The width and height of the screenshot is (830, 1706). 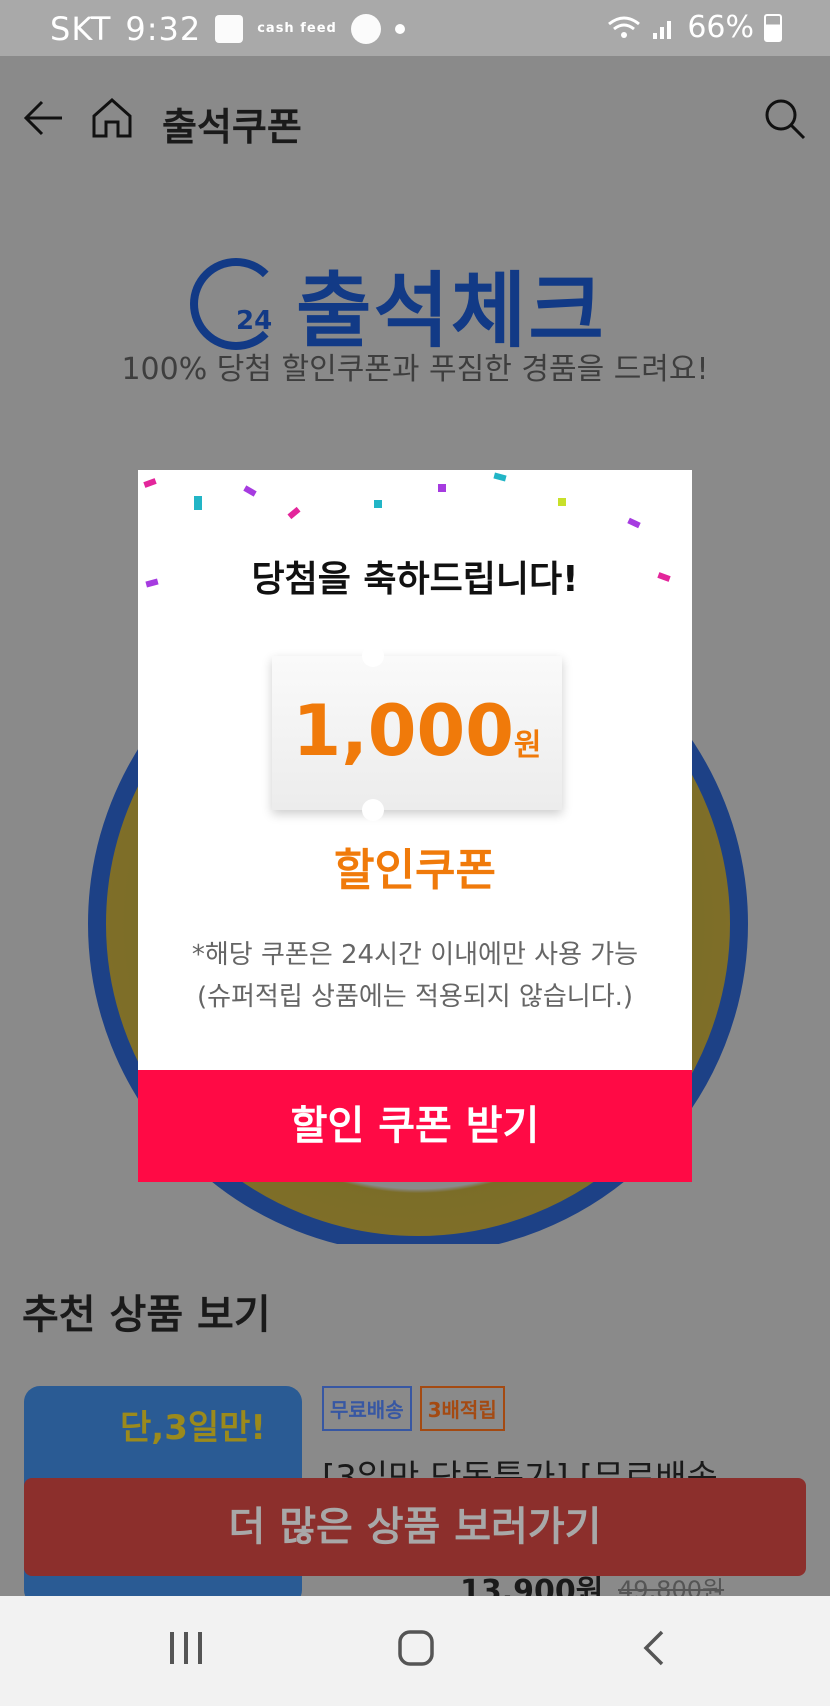 What do you see at coordinates (367, 1408) in the screenshot?
I see `free-shipping-badge: 무료배송` at bounding box center [367, 1408].